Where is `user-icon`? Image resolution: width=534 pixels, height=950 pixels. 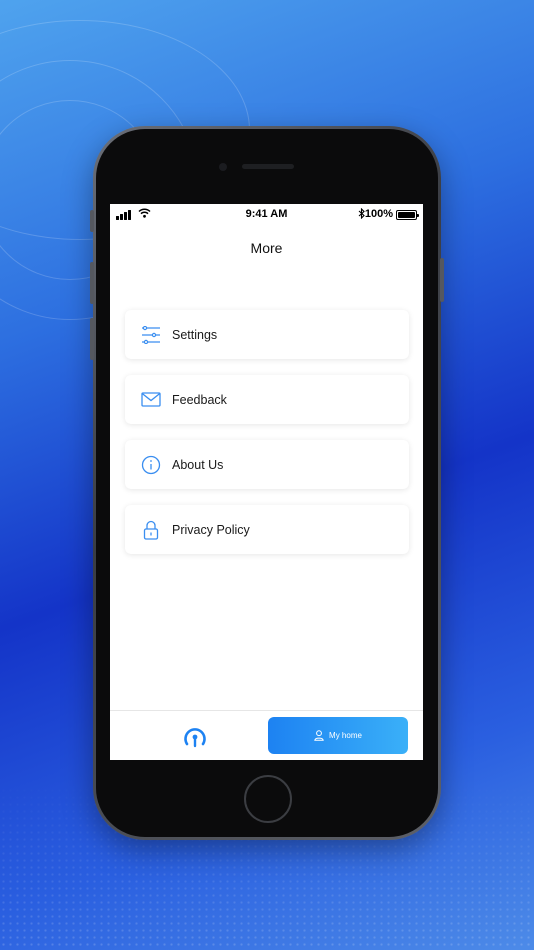 user-icon is located at coordinates (319, 735).